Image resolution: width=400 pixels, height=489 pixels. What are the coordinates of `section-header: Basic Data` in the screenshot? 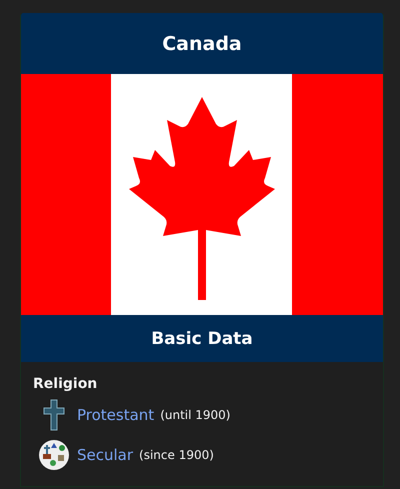 It's located at (202, 338).